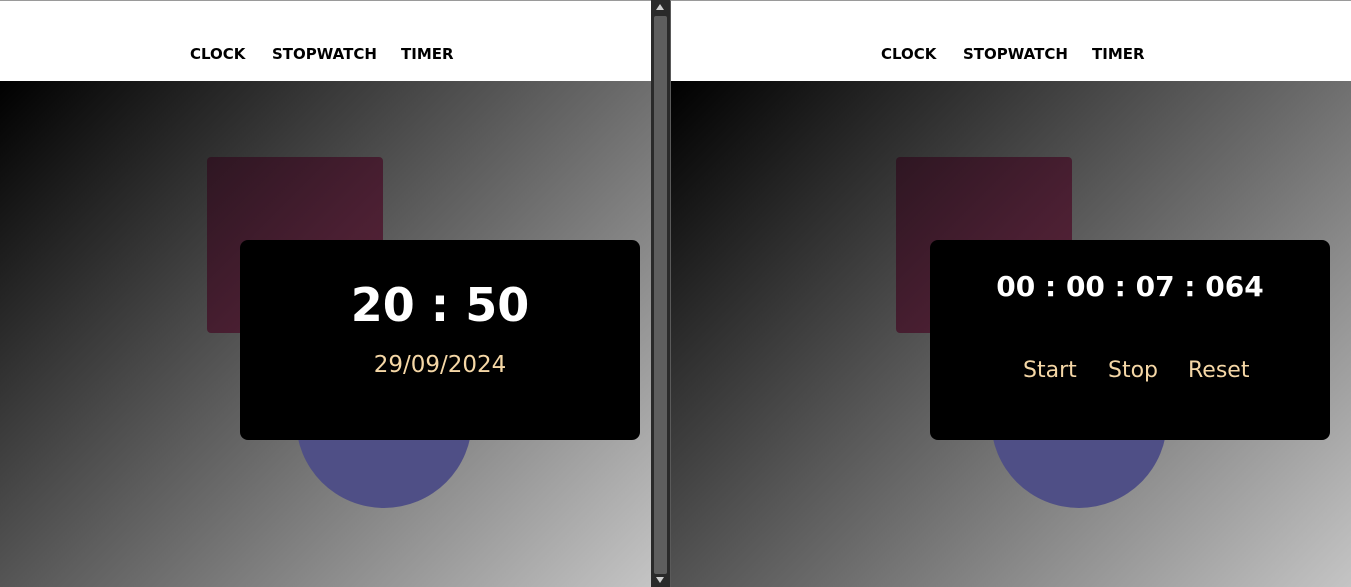  I want to click on vertical-scrollbar, so click(660, 293).